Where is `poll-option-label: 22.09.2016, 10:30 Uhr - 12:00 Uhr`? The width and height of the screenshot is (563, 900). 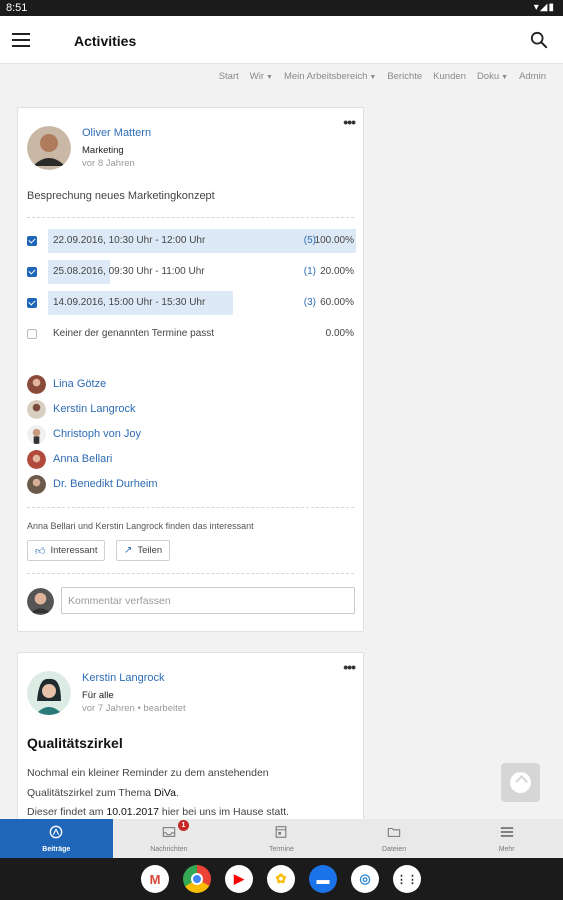 poll-option-label: 22.09.2016, 10:30 Uhr - 12:00 Uhr is located at coordinates (129, 240).